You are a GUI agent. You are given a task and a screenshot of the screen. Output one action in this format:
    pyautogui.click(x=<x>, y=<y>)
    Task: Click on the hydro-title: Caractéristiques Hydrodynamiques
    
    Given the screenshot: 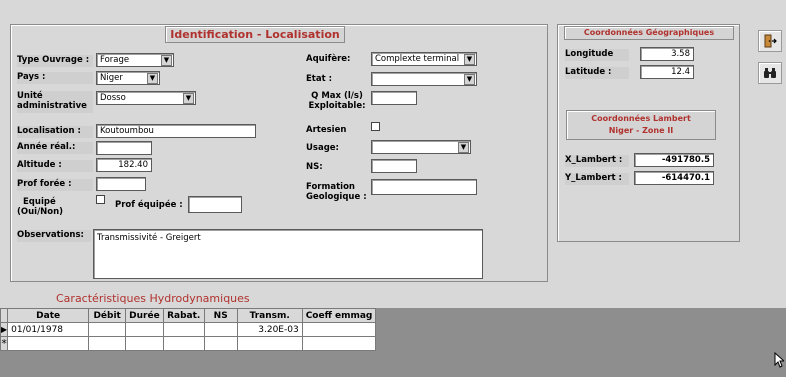 What is the action you would take?
    pyautogui.click(x=153, y=298)
    